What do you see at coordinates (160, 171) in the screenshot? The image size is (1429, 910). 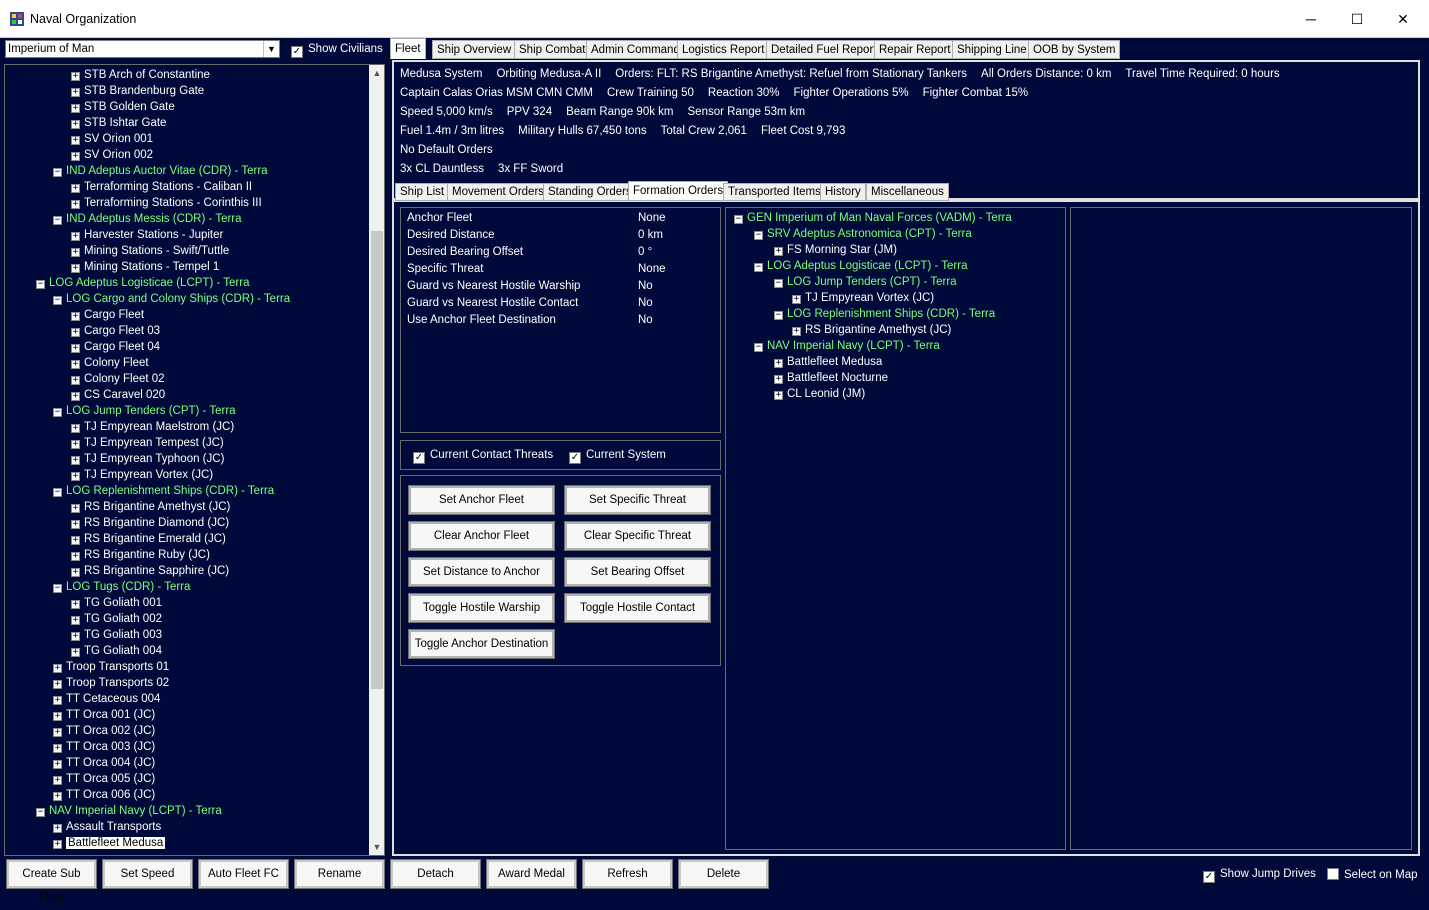 I see `tree-node: − IND Adeptus Auctor Vitae (CDR) - Terra` at bounding box center [160, 171].